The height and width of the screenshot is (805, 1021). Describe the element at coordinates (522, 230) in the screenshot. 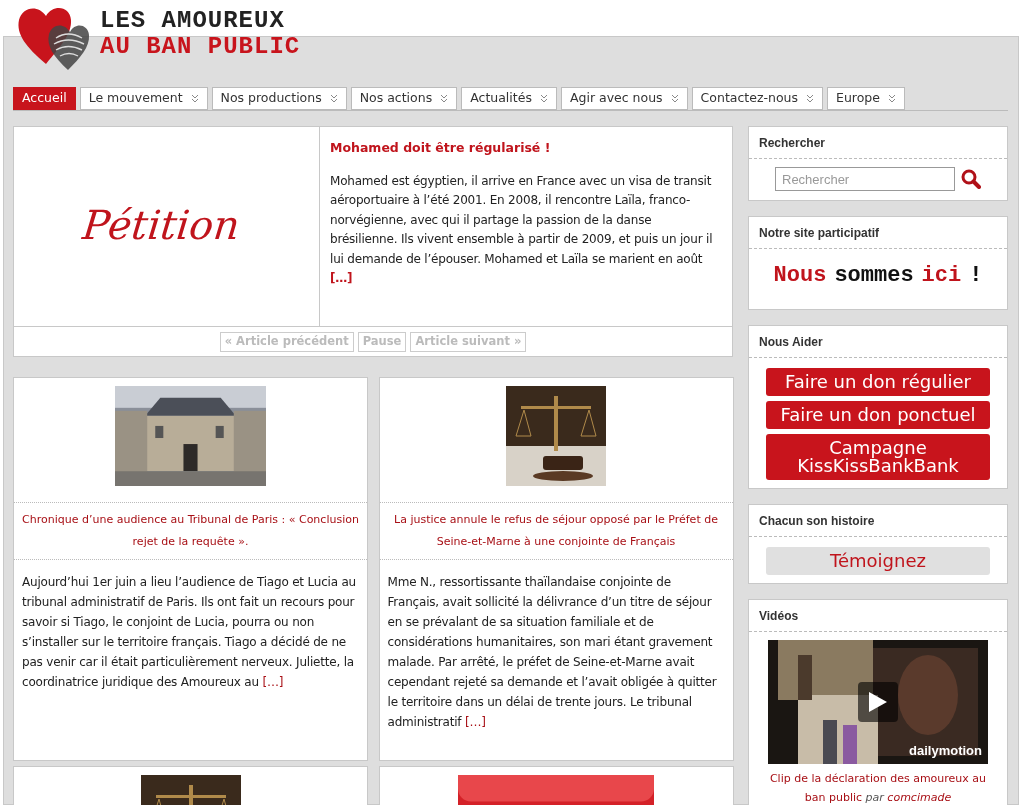

I see `article-excerpt: Mohamed est égyptien, il arrive en France avec un visa de transit aéroportuaire à l’été 2001. En 2008, il rencontre Laïla, franco-norvégienne, avec qui il partage la passion de la danse brésilienne. Ils vivent ensemble à partir de 2009, et puis un jour il lui demande de l’épouser. Mohamed et Laïla se marient en août […]` at that location.